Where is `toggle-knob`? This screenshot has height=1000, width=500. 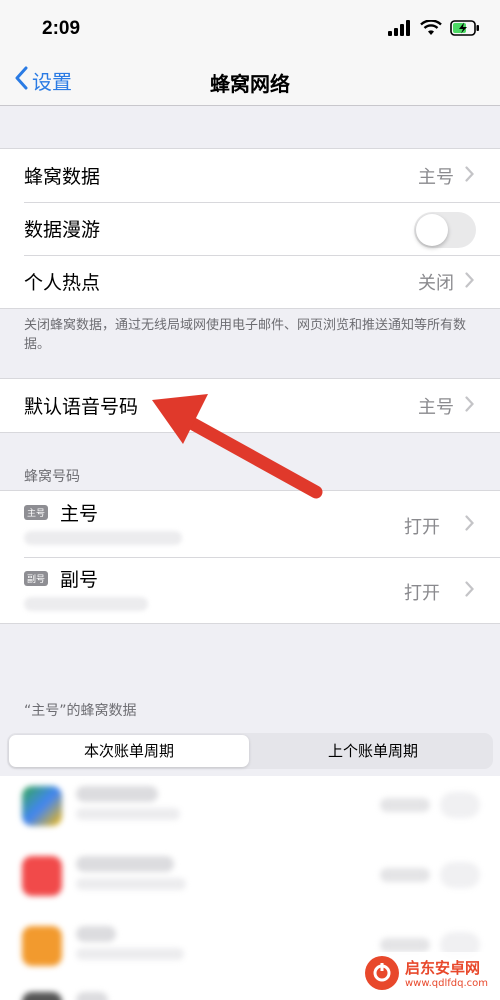
toggle-knob is located at coordinates (432, 230).